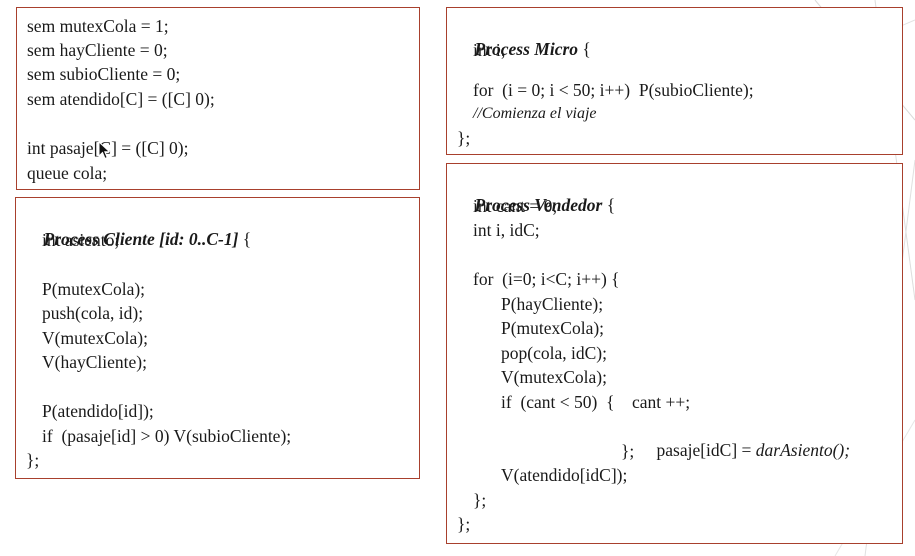  I want to click on code-line: int i;, so click(489, 50).